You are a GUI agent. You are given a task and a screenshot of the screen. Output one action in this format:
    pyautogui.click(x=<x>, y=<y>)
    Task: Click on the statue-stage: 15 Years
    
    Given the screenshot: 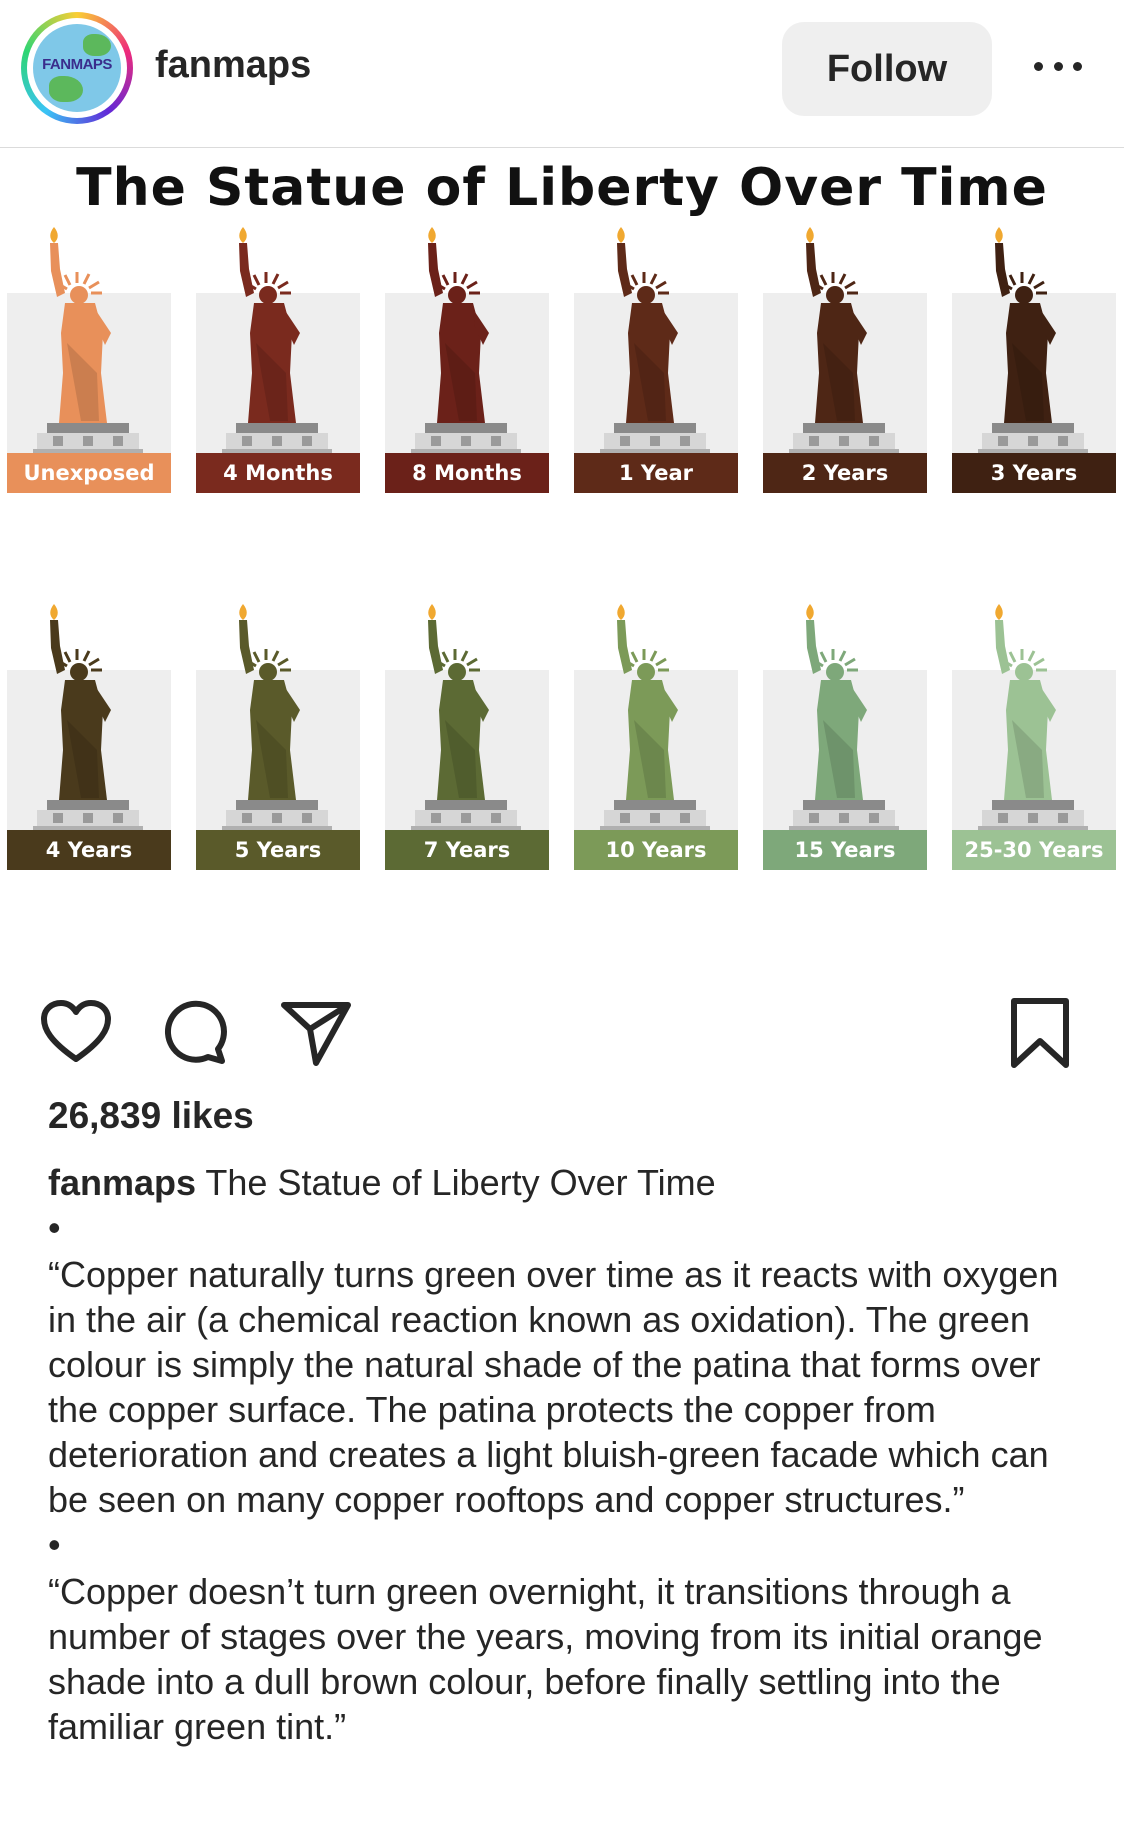 What is the action you would take?
    pyautogui.click(x=845, y=735)
    